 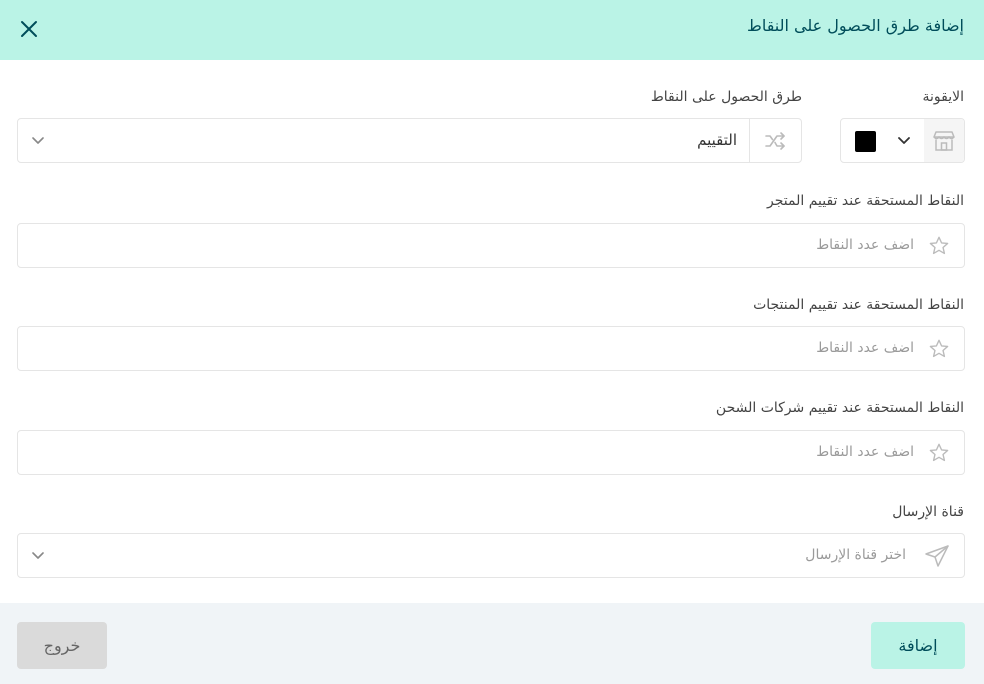 What do you see at coordinates (62, 645) in the screenshot?
I see `exit-button: خروج` at bounding box center [62, 645].